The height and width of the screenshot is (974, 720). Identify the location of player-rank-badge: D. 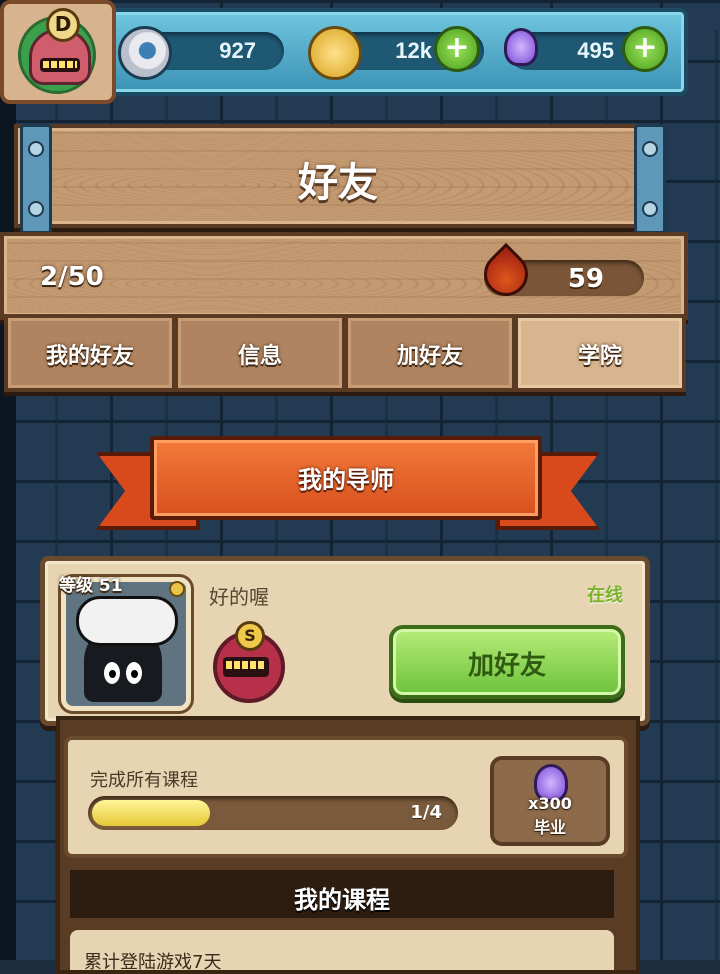
(63, 25).